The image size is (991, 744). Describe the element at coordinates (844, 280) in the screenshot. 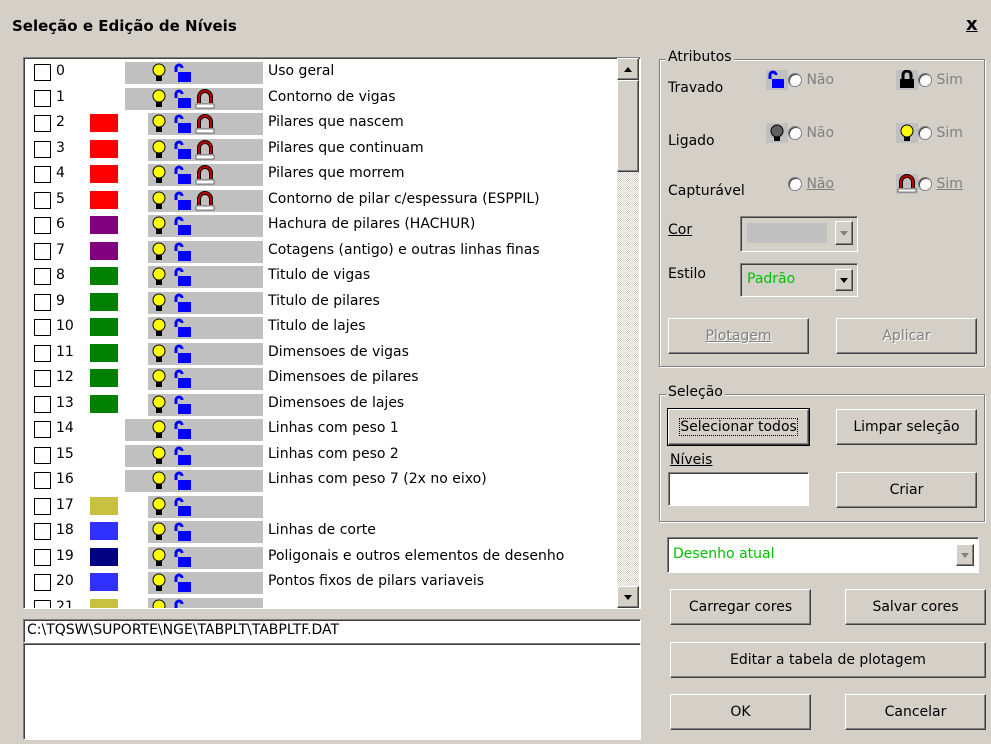

I see `estilo-dropdown-button` at that location.